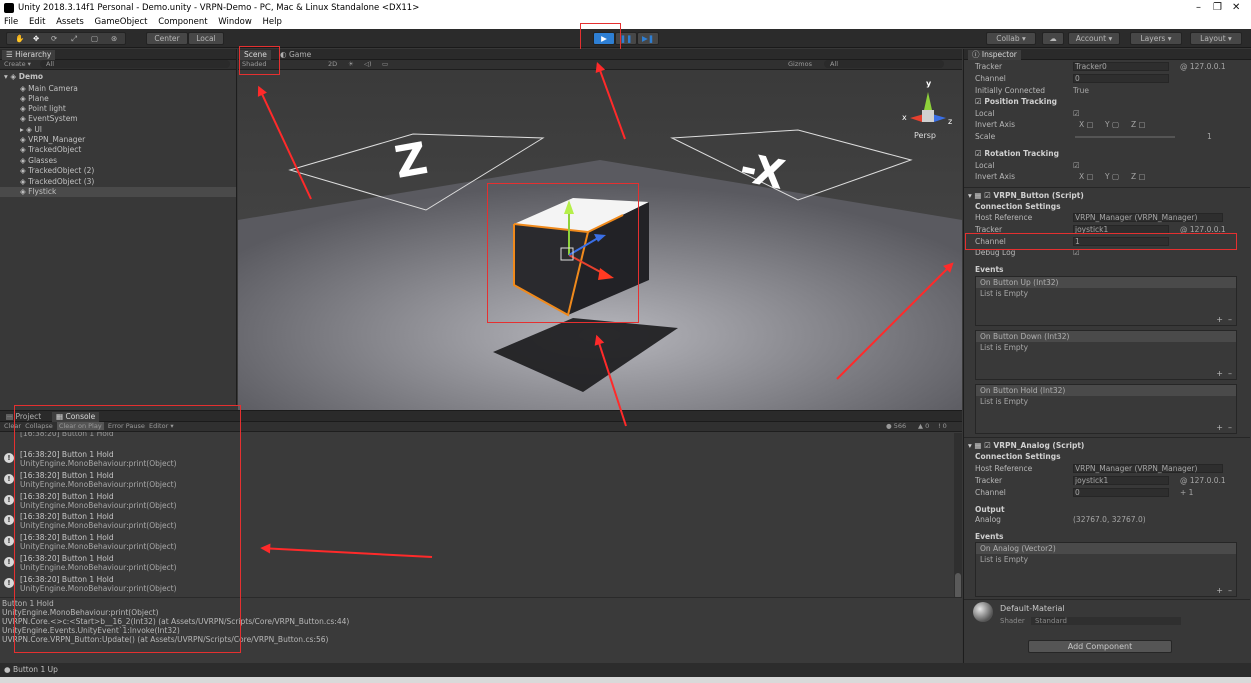  What do you see at coordinates (255, 55) in the screenshot?
I see `tab-scene: Scene` at bounding box center [255, 55].